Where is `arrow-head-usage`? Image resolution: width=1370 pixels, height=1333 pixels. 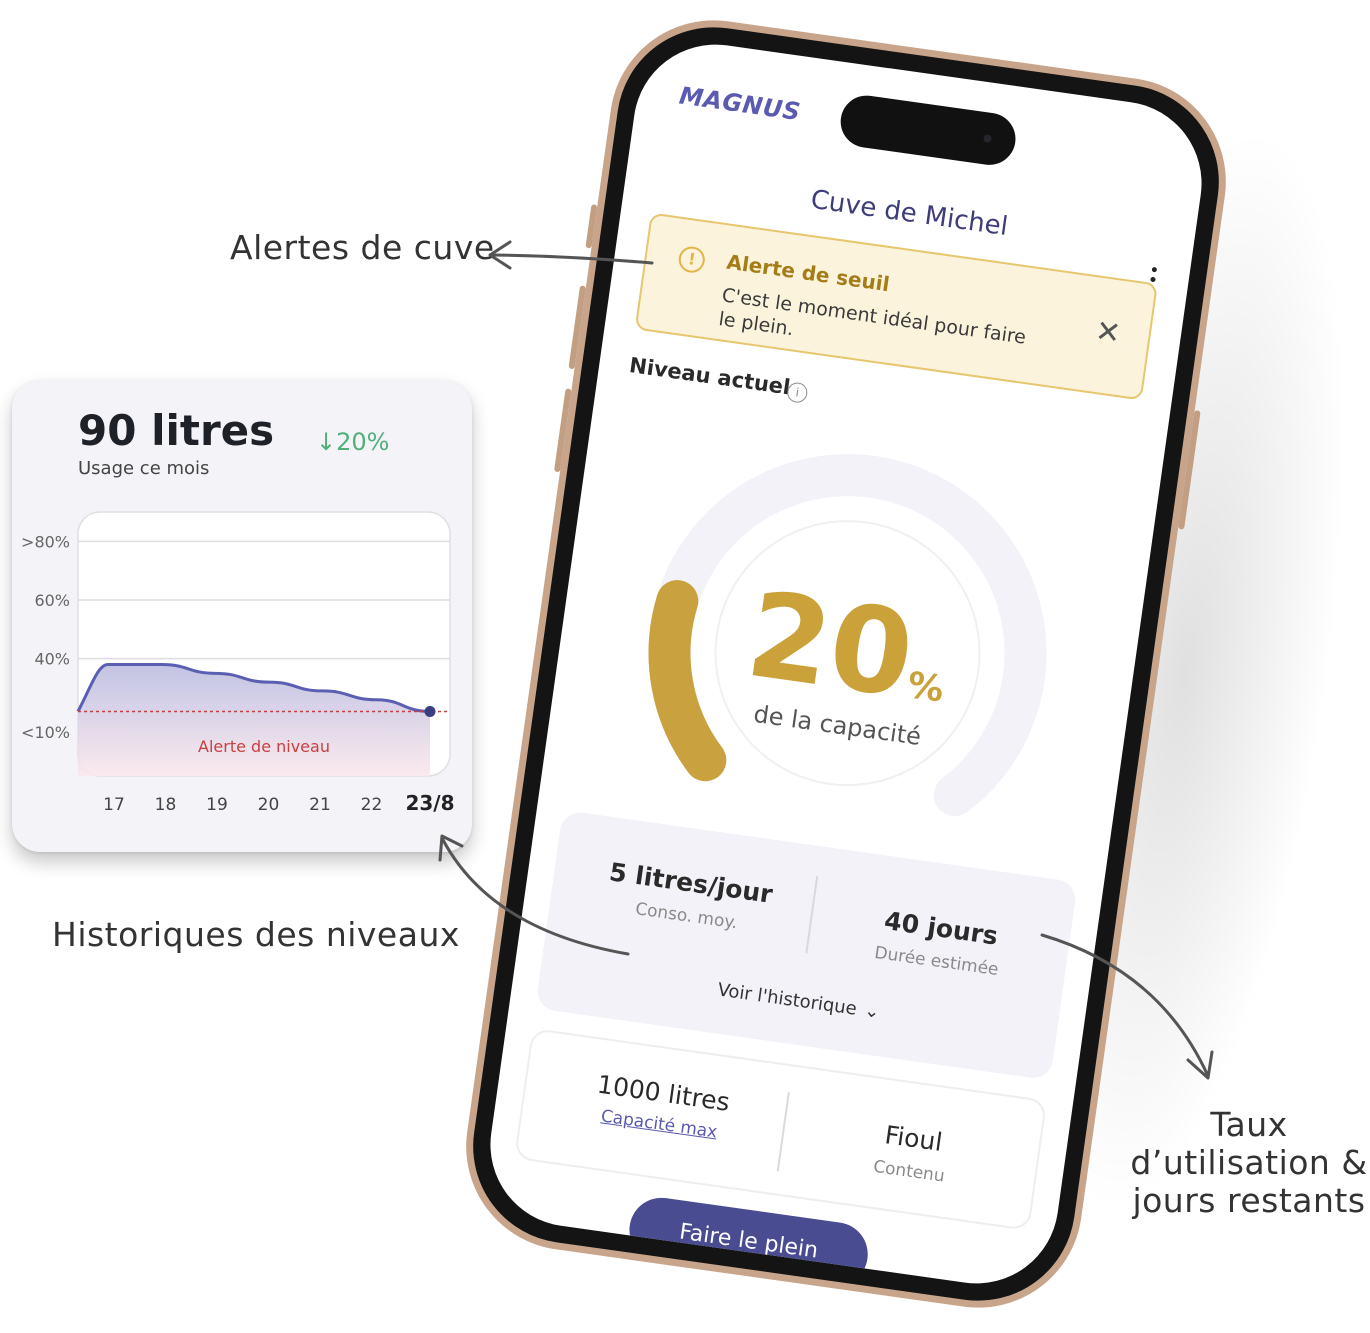 arrow-head-usage is located at coordinates (1200, 1065).